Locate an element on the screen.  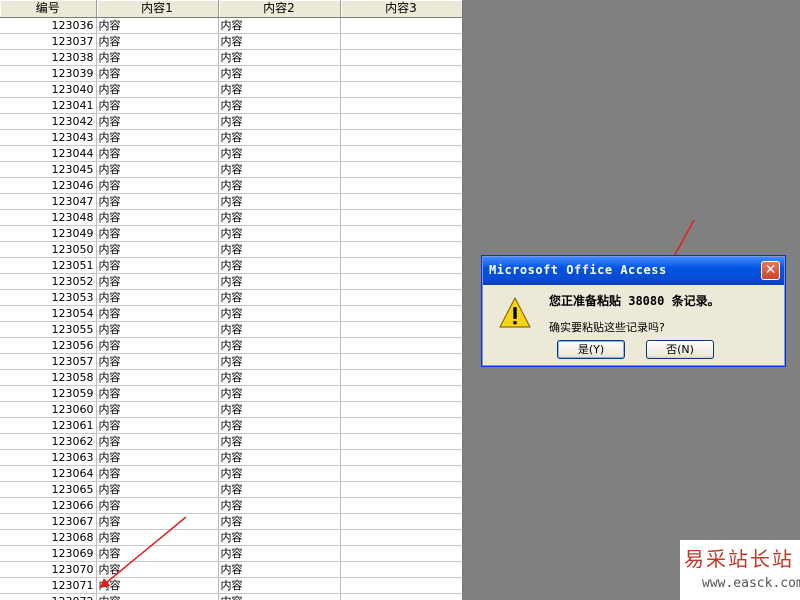
cell-id: 123054 is located at coordinates (48, 313).